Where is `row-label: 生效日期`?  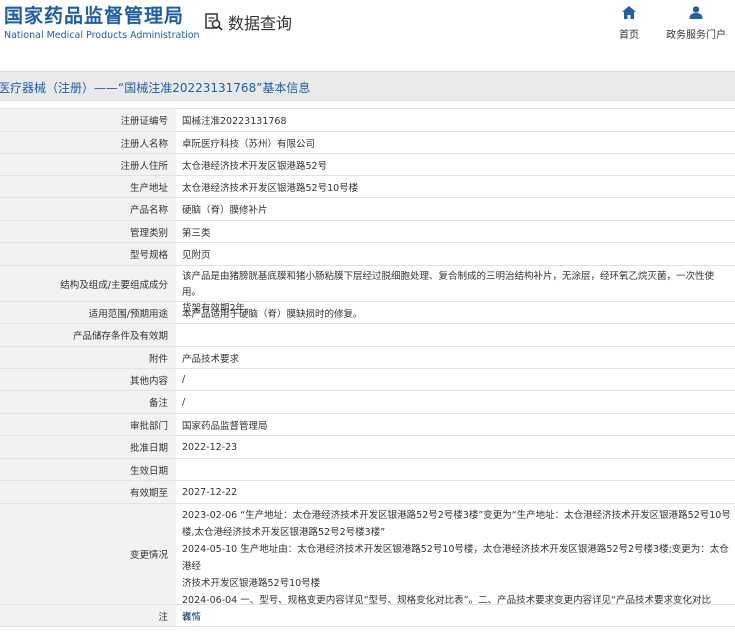 row-label: 生效日期 is located at coordinates (88, 469).